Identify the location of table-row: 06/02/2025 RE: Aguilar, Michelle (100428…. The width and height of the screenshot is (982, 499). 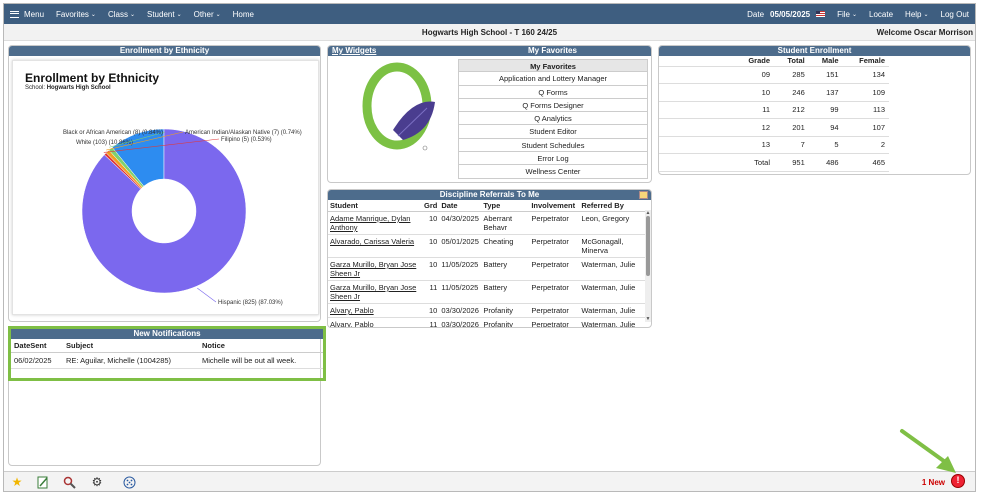
(167, 360).